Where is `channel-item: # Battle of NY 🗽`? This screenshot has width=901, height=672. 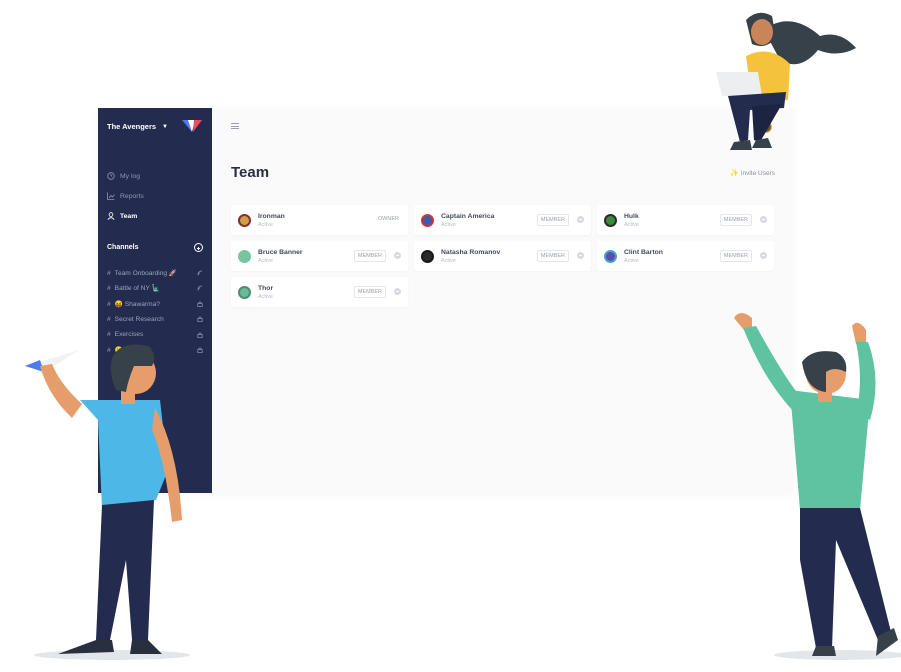 channel-item: # Battle of NY 🗽 is located at coordinates (155, 289).